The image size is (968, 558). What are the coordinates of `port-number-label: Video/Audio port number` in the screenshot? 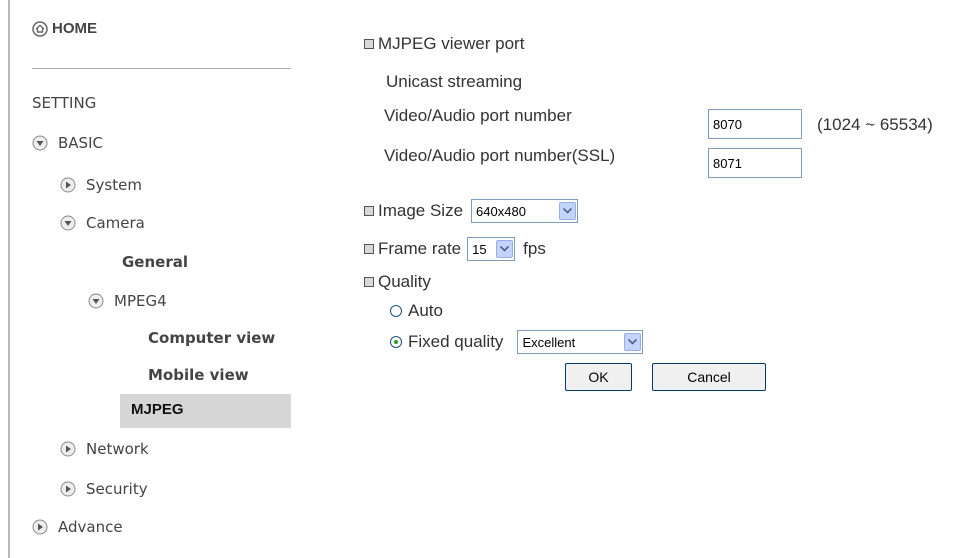 It's located at (478, 116).